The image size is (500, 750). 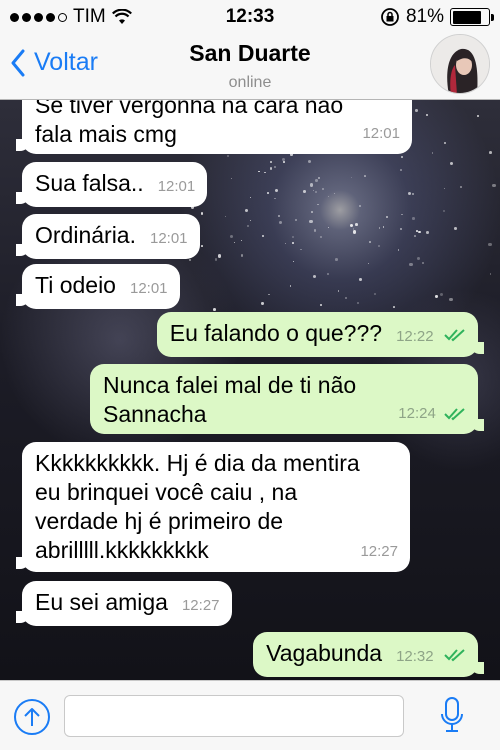 What do you see at coordinates (472, 17) in the screenshot?
I see `battery-icon` at bounding box center [472, 17].